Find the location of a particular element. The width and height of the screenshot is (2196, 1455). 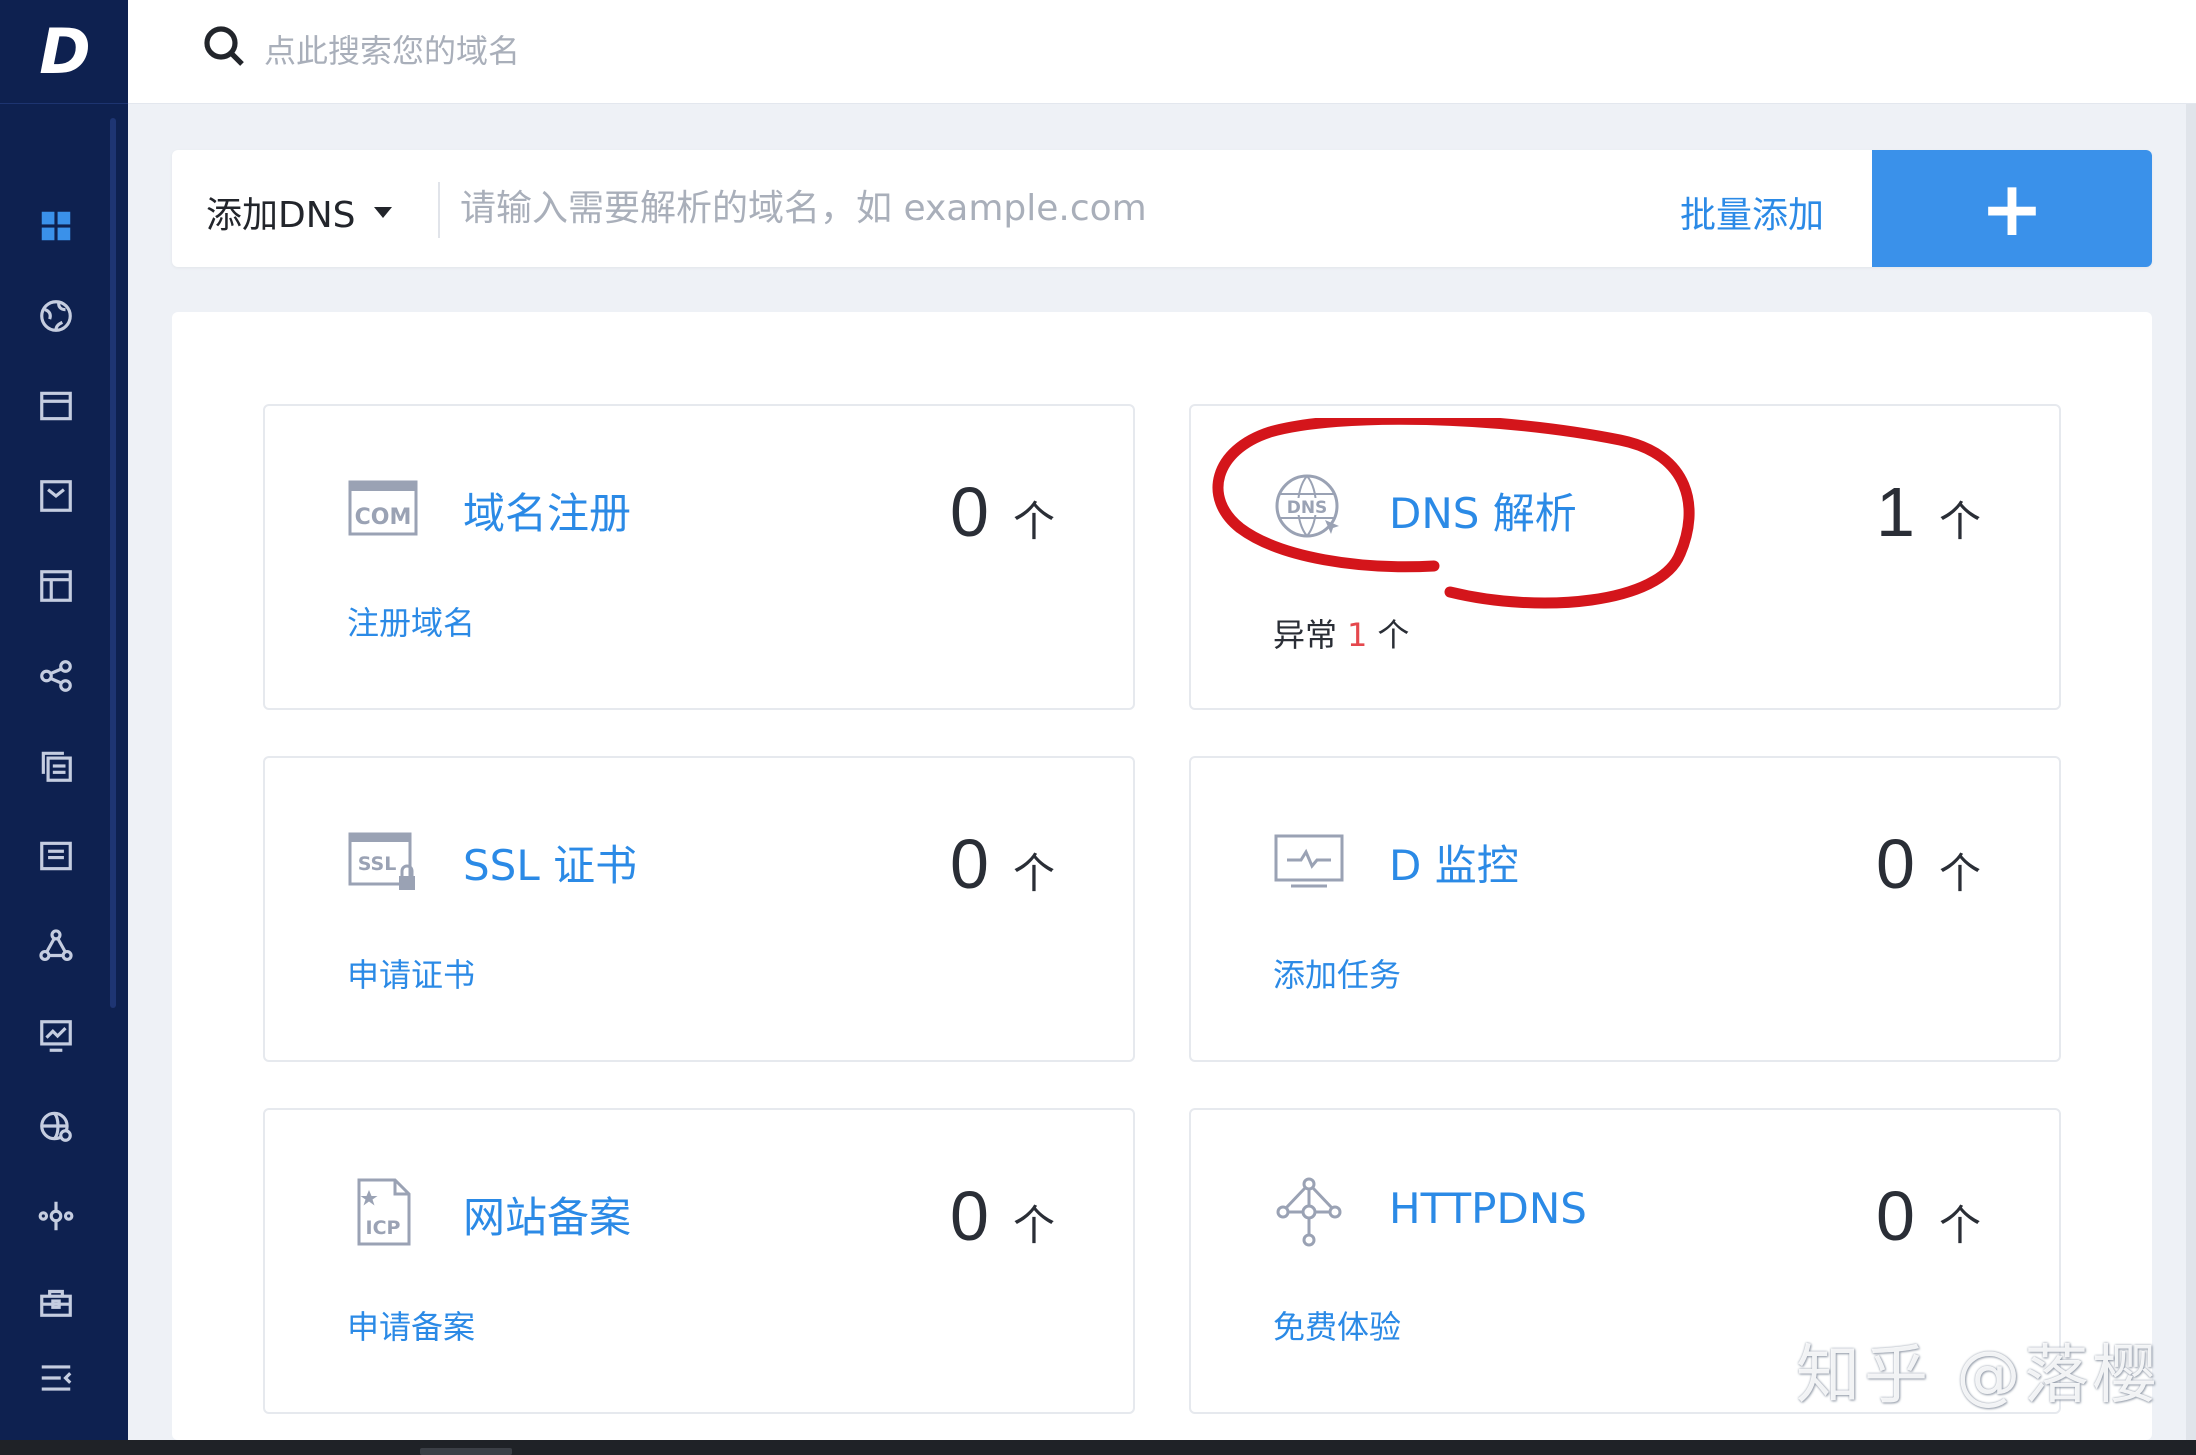

com-icon-text: COM is located at coordinates (383, 517).